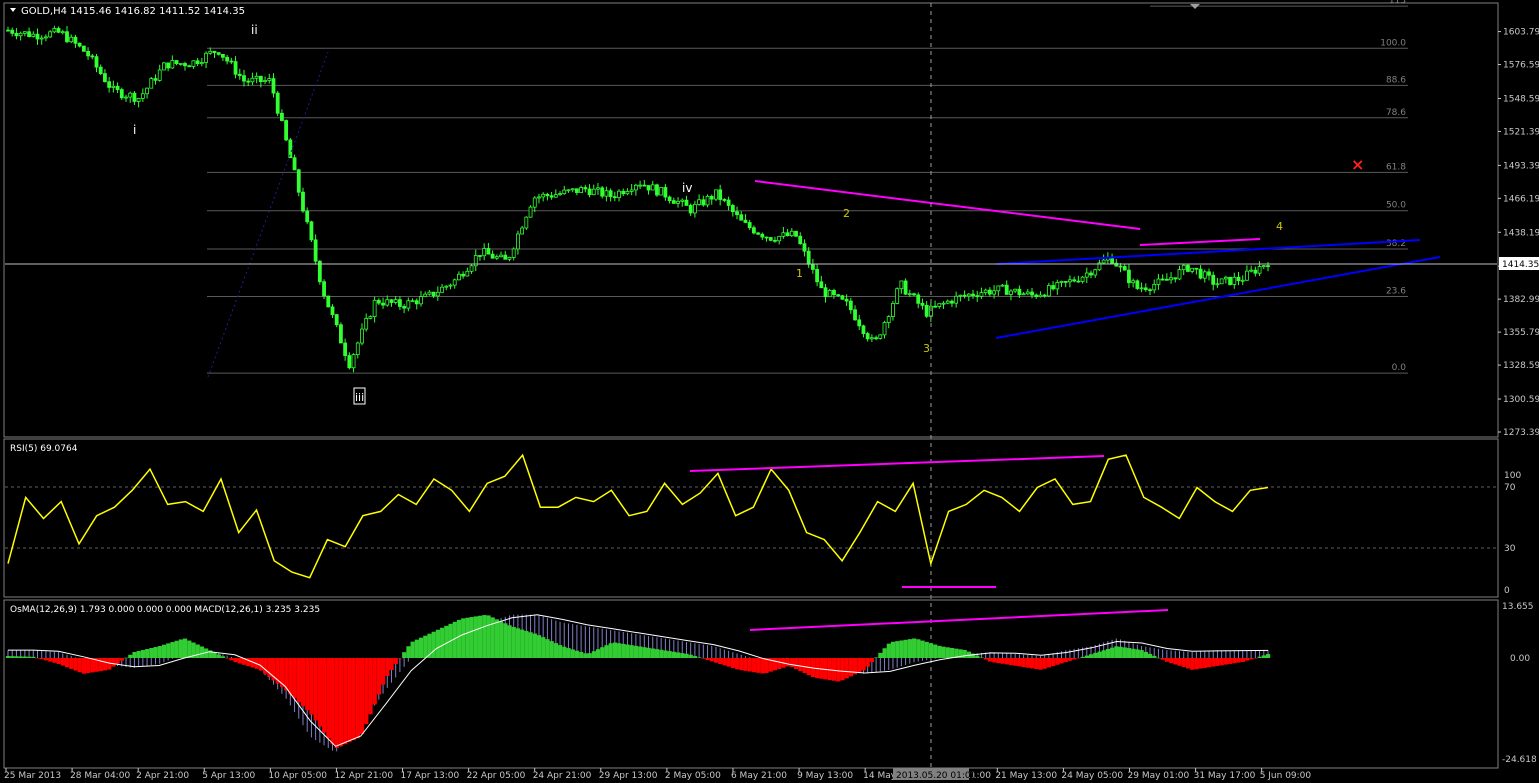 This screenshot has width=1539, height=783. What do you see at coordinates (1286, 776) in the screenshot?
I see `time-tick-label: 5 Jun 09:00` at bounding box center [1286, 776].